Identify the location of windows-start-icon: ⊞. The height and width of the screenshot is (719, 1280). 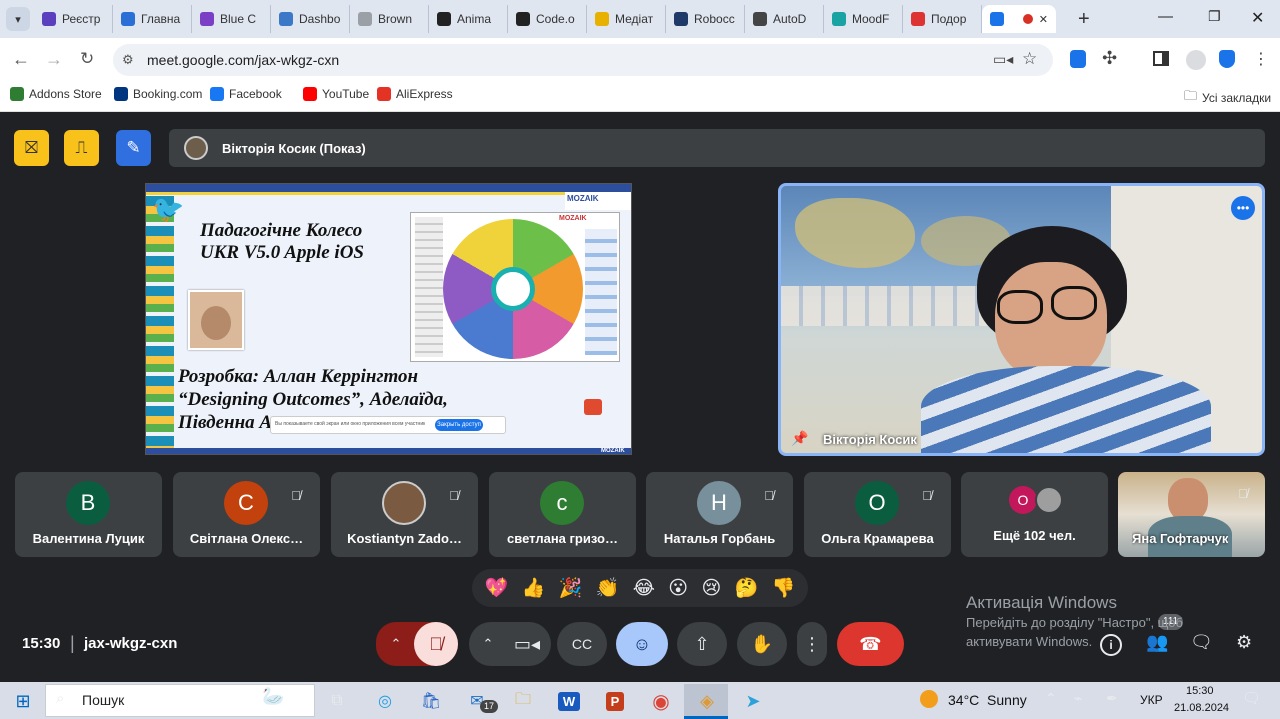
(23, 701).